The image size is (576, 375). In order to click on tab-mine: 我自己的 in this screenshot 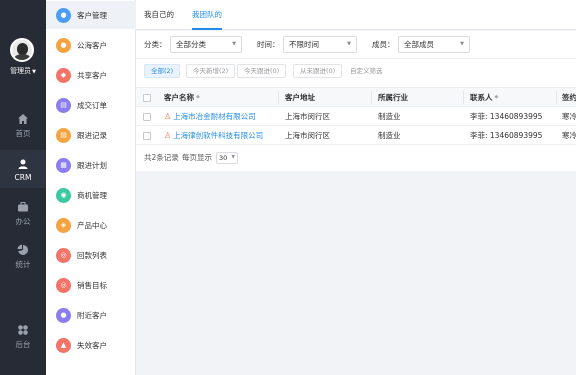, I will do `click(159, 15)`.